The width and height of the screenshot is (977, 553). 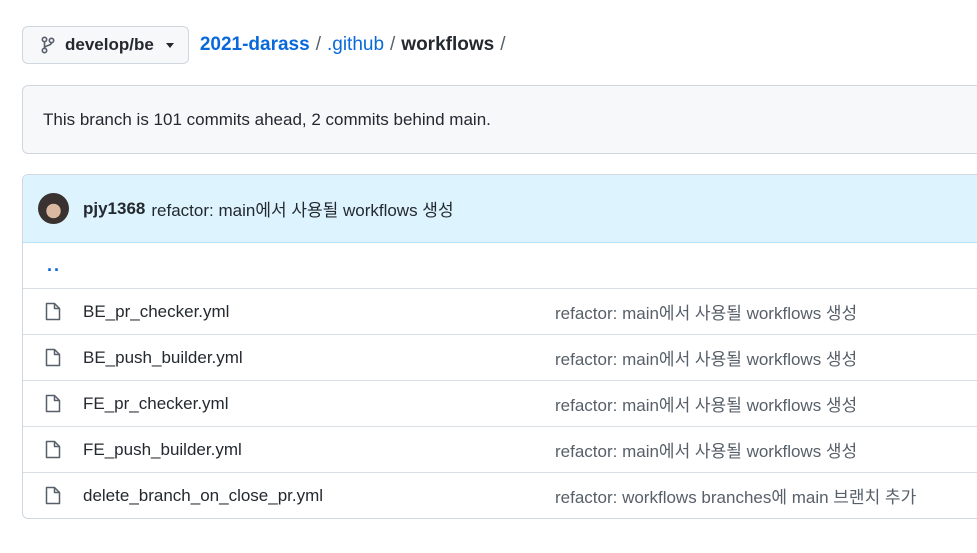 What do you see at coordinates (163, 358) in the screenshot?
I see `file-name-link: BE_push_builder.yml` at bounding box center [163, 358].